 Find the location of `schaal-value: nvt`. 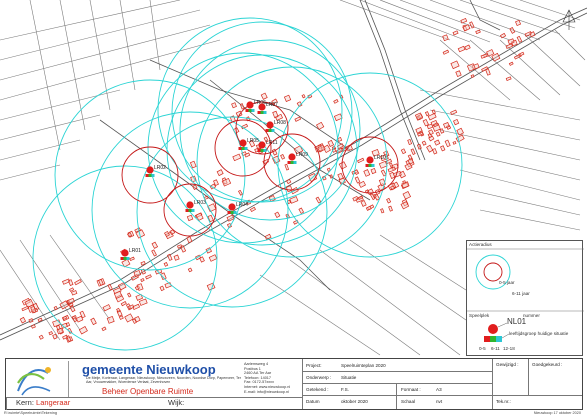

schaal-value: nvt is located at coordinates (439, 401).